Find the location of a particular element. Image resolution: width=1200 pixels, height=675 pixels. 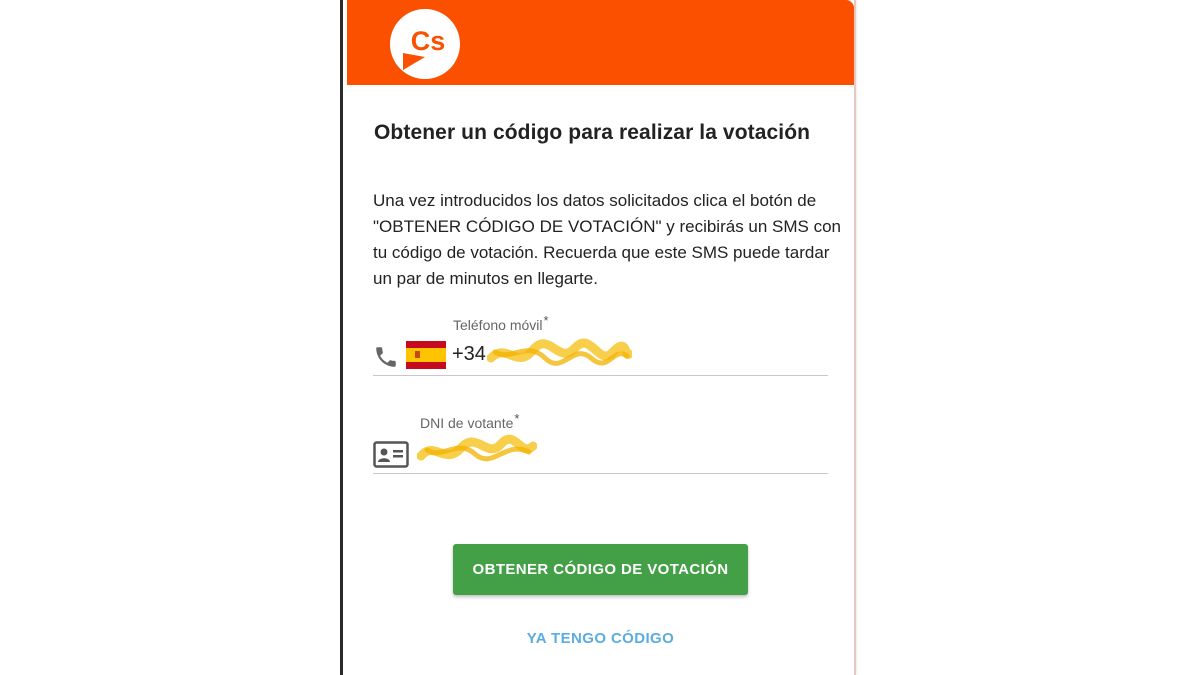

dni-field-underline is located at coordinates (600, 473).